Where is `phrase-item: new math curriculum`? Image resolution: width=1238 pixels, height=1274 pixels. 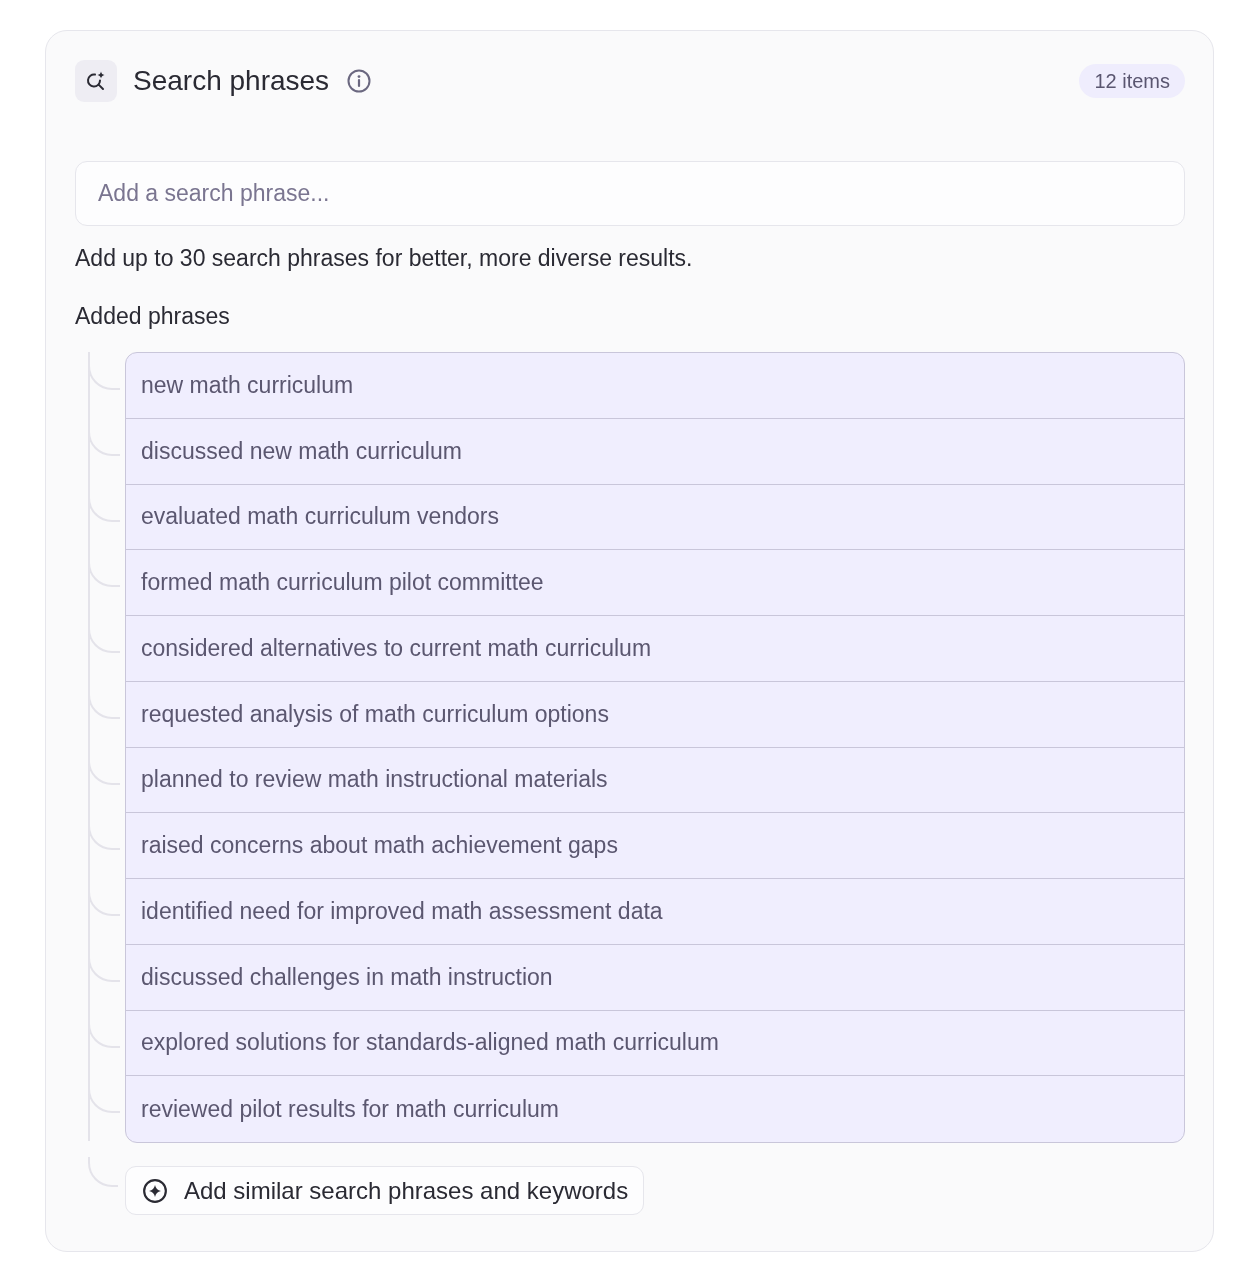 phrase-item: new math curriculum is located at coordinates (655, 386).